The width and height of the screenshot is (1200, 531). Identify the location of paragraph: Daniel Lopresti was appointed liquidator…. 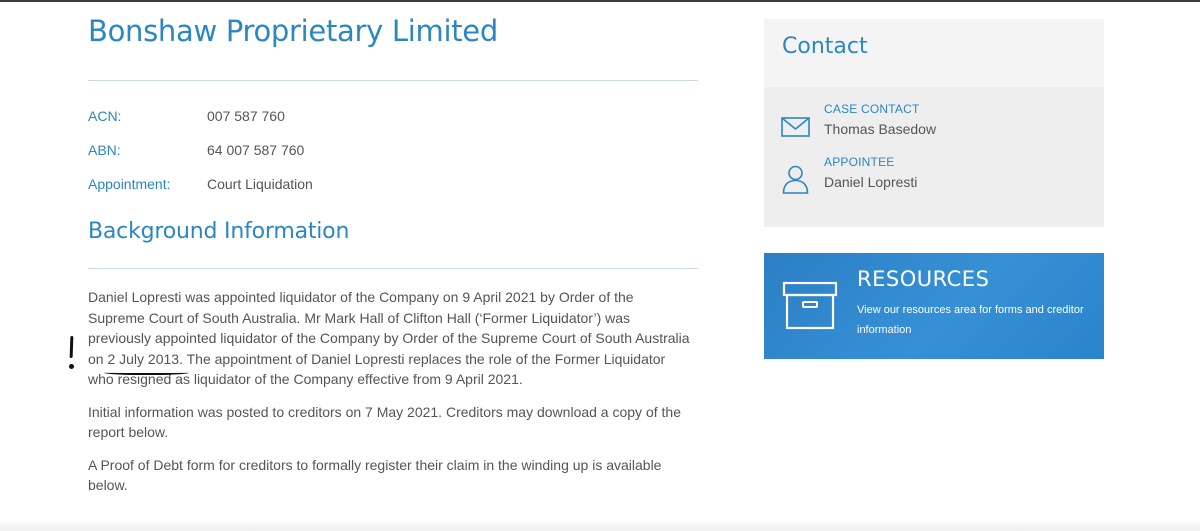
(390, 338).